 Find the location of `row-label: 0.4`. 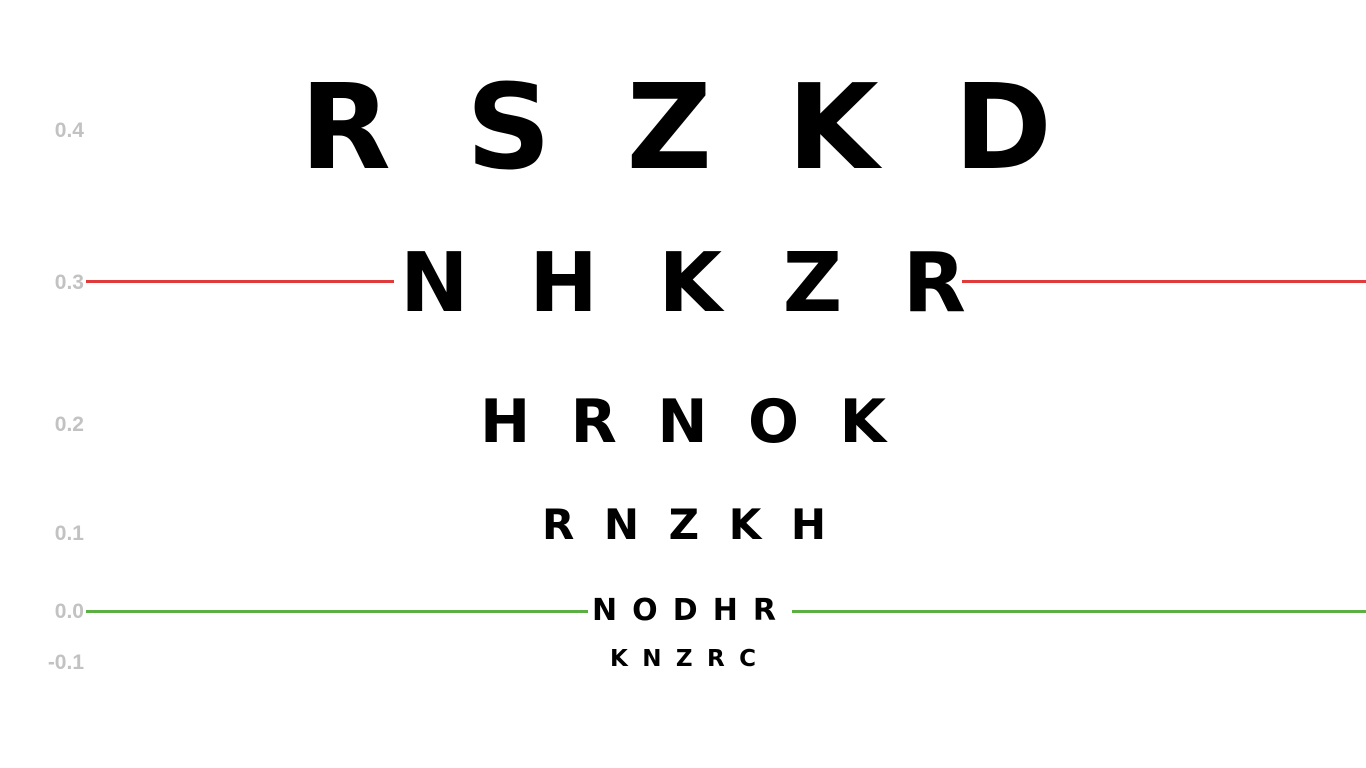

row-label: 0.4 is located at coordinates (69, 130).